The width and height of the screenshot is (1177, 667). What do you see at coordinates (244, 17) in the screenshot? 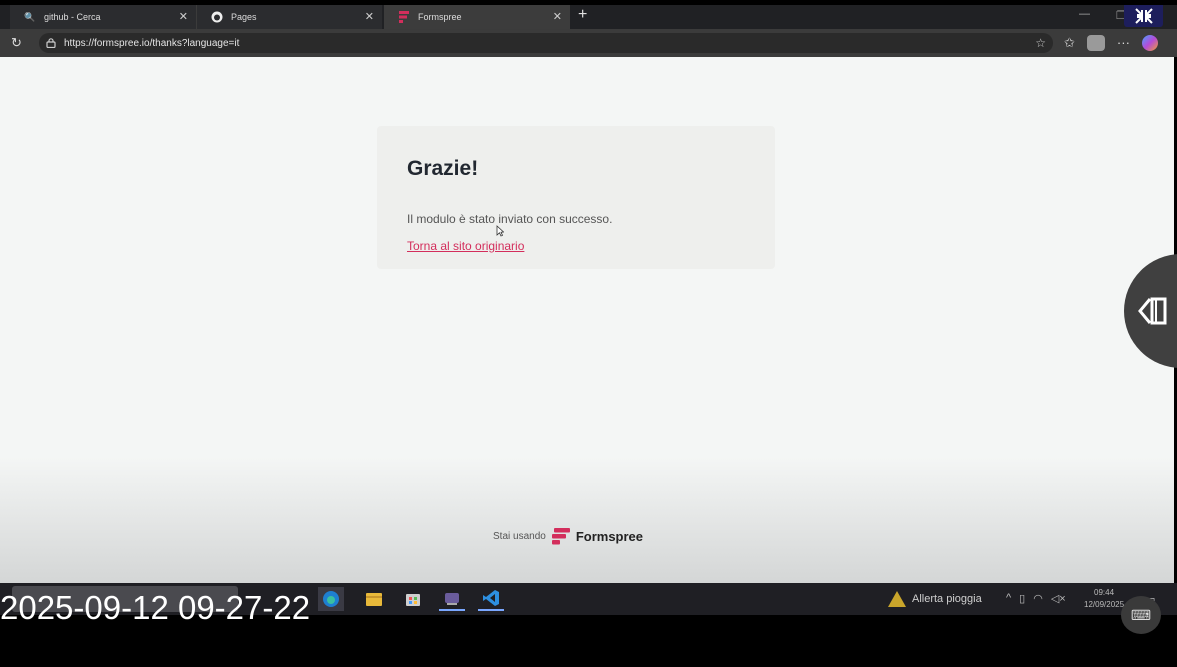
I see `tab-label: Pages` at bounding box center [244, 17].